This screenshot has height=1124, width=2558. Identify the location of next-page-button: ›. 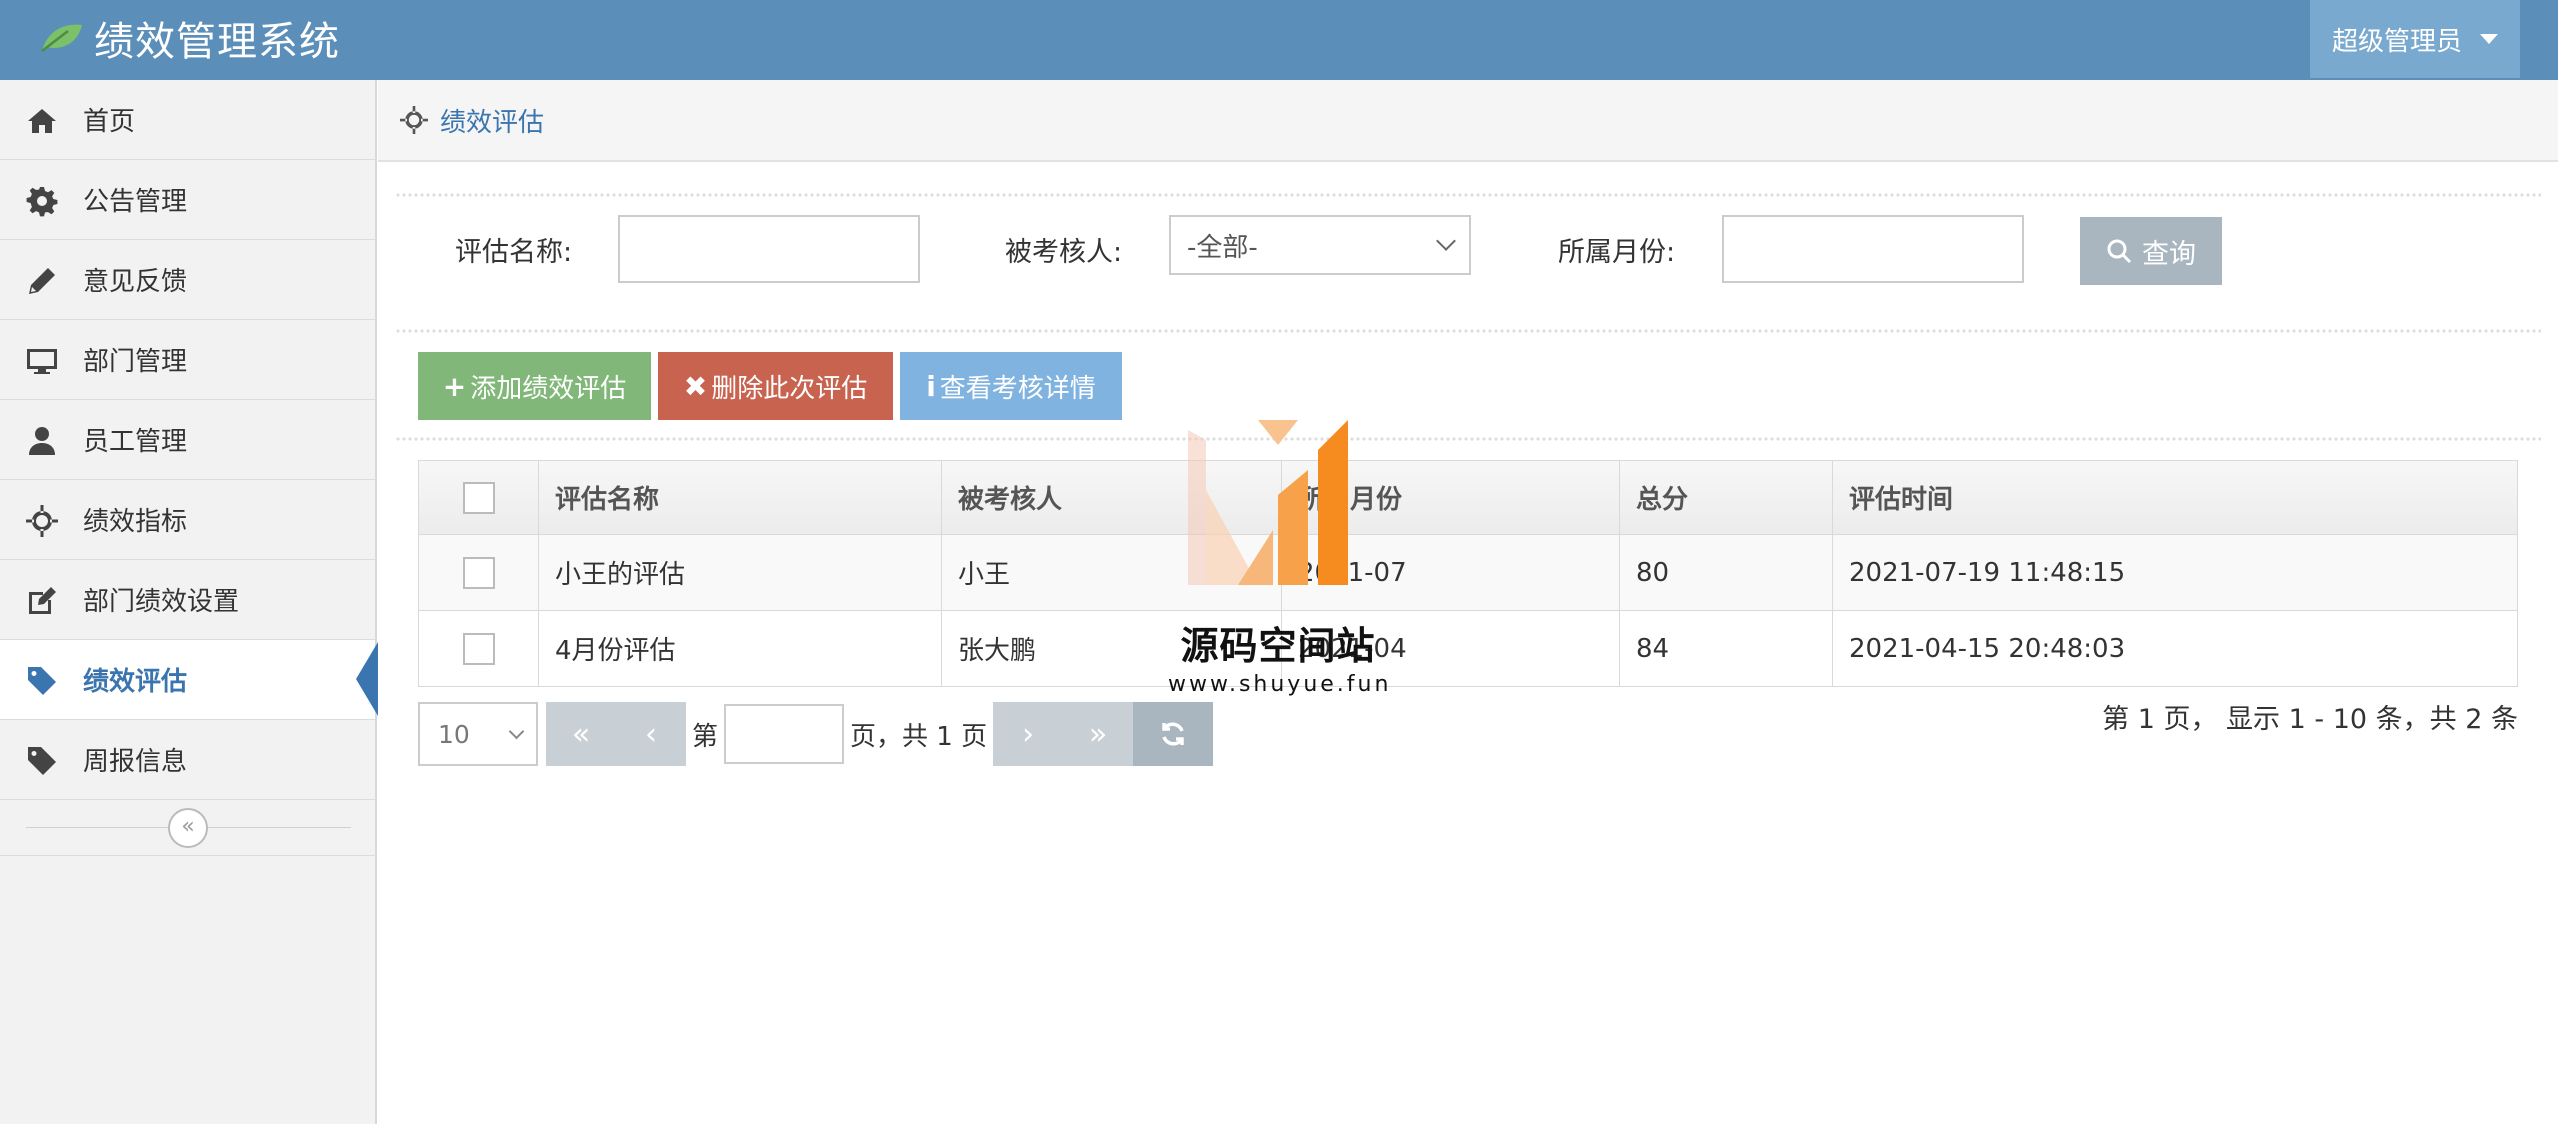
(1028, 734).